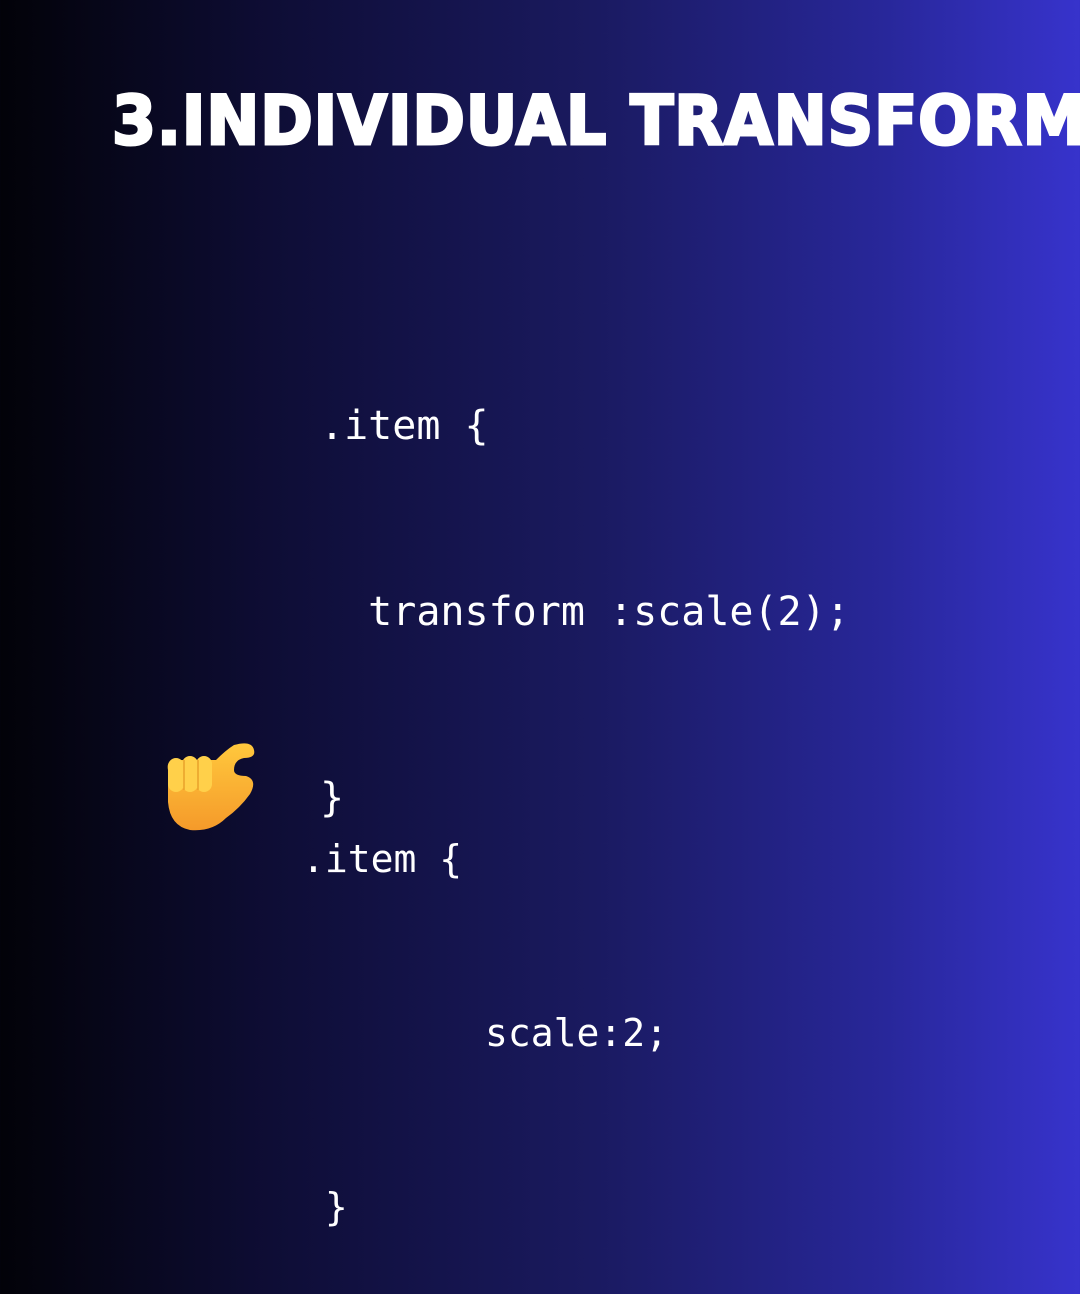 The image size is (1080, 1294). What do you see at coordinates (325, 1207) in the screenshot?
I see `code-line: }` at bounding box center [325, 1207].